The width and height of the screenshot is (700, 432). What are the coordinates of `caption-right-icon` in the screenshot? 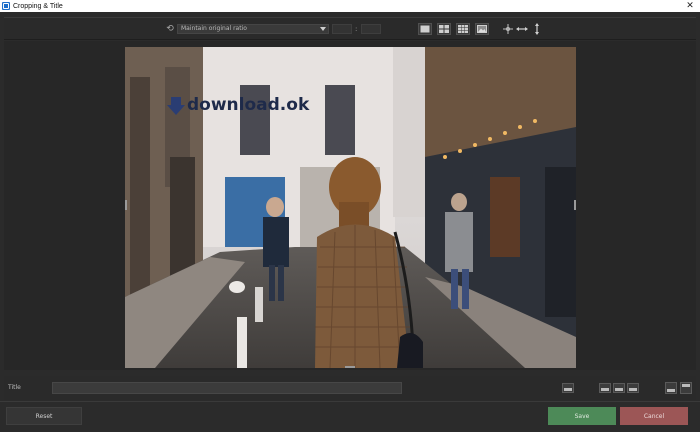 It's located at (633, 389).